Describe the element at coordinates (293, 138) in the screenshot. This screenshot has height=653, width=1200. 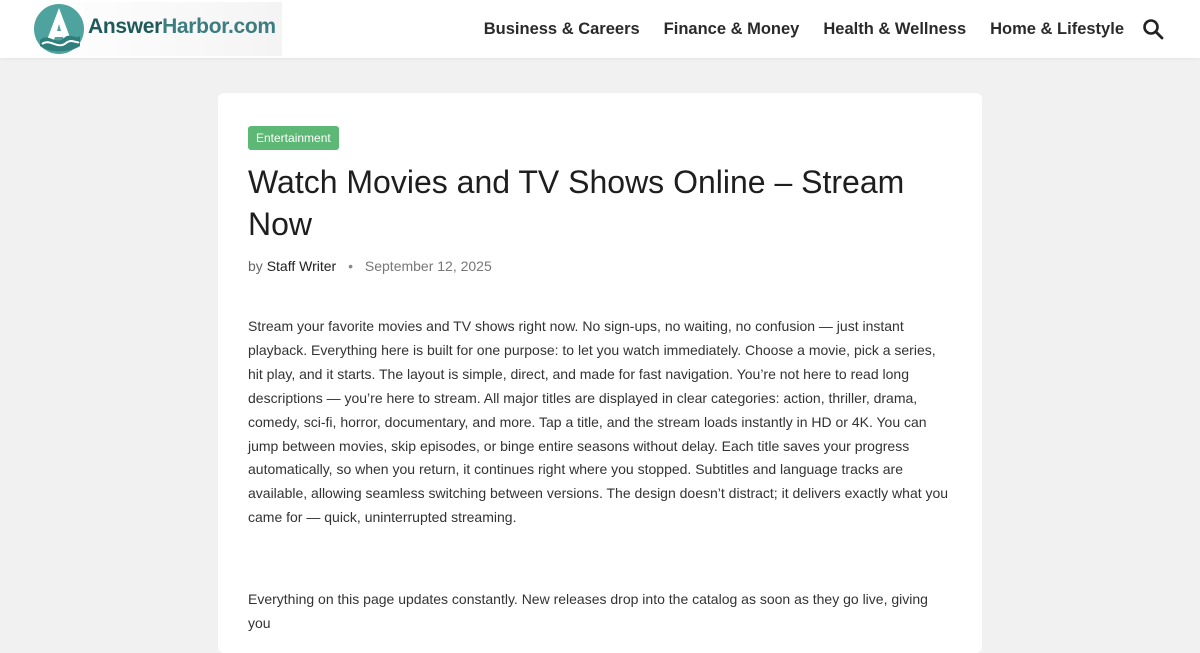
I see `category-badge: Entertainment` at that location.